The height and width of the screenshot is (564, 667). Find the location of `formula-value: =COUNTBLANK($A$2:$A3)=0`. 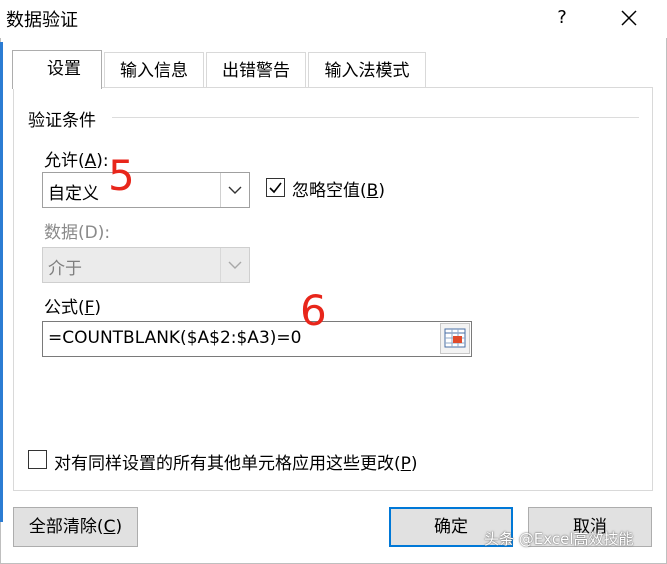

formula-value: =COUNTBLANK($A$2:$A3)=0 is located at coordinates (175, 338).